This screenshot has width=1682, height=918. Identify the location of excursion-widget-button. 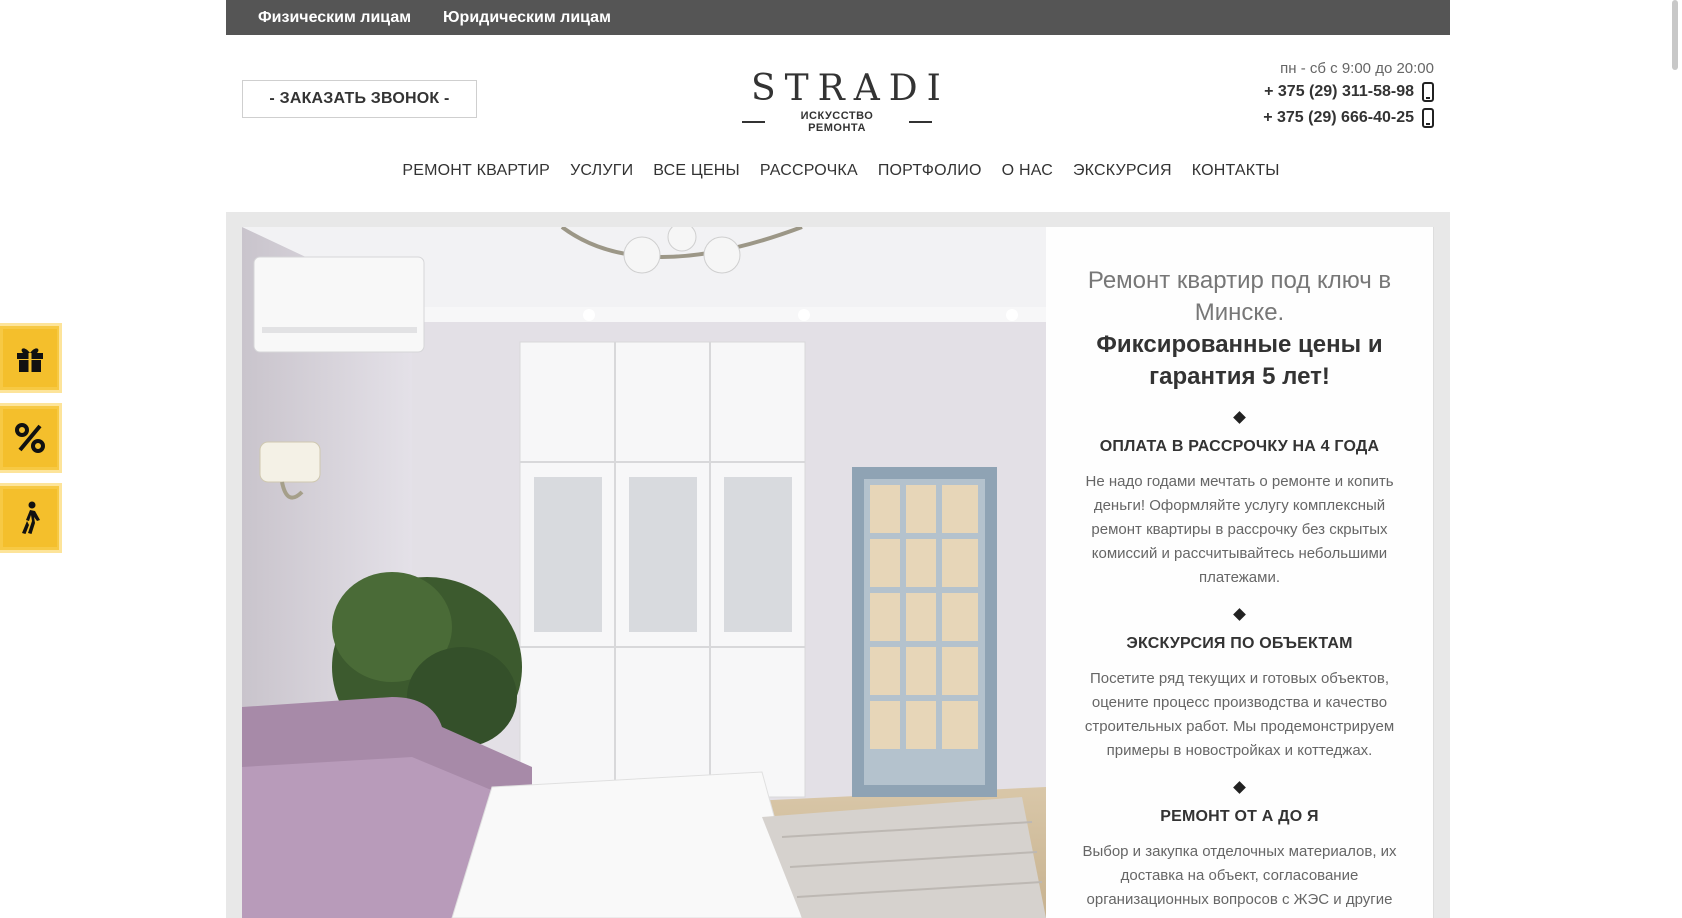
(31, 518).